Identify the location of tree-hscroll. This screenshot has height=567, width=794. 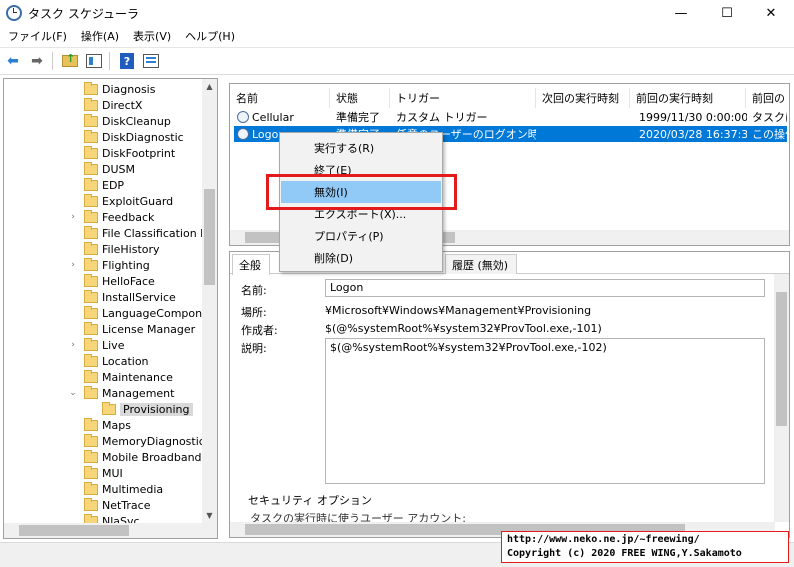
(110, 530).